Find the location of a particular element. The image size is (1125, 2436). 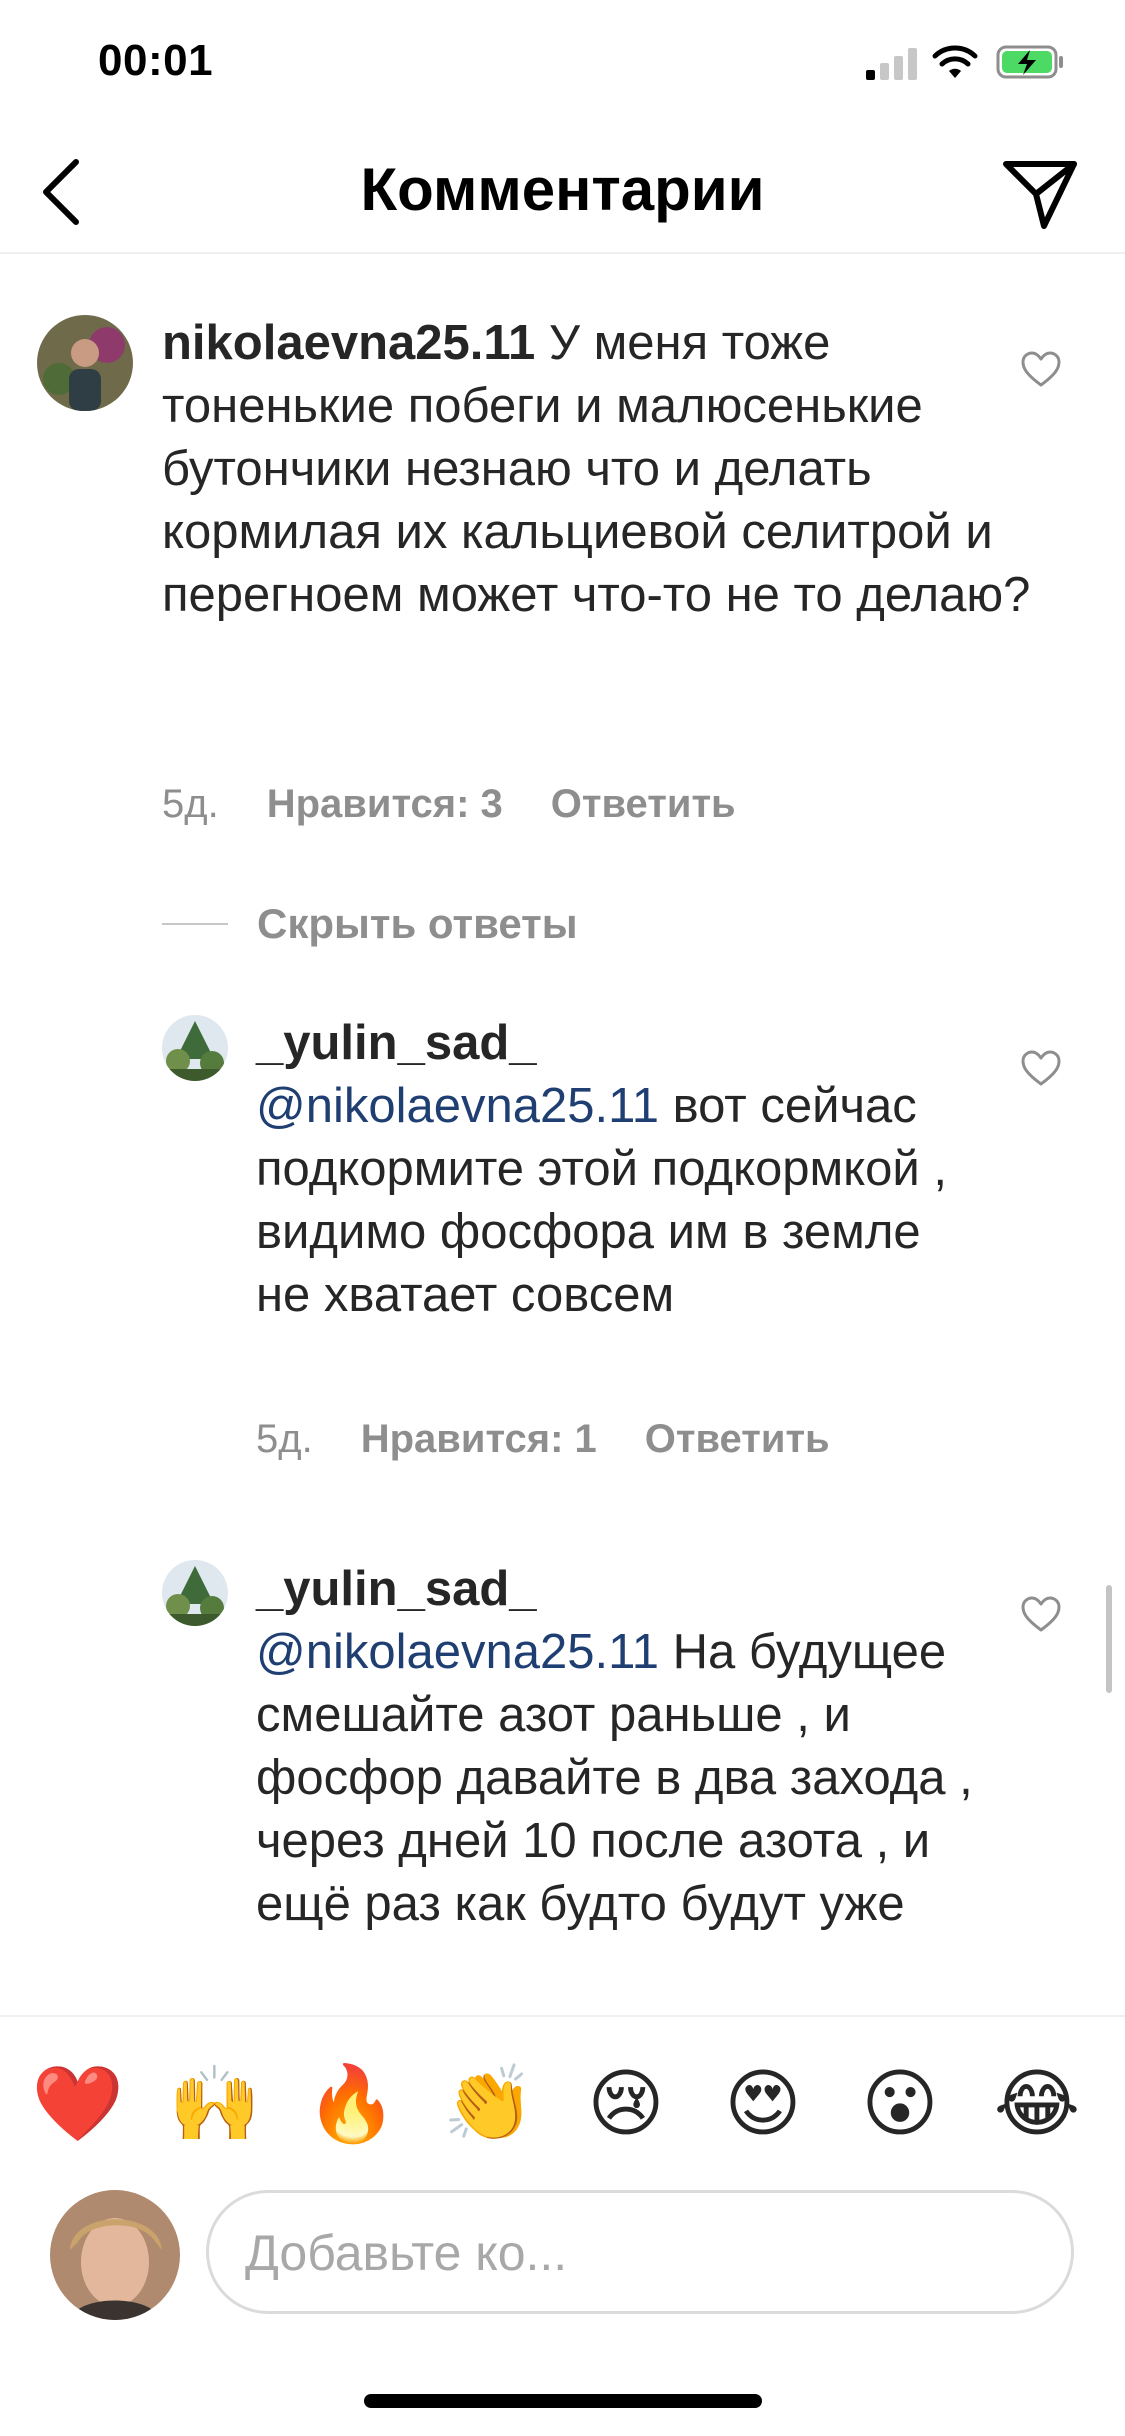

divider is located at coordinates (195, 924).